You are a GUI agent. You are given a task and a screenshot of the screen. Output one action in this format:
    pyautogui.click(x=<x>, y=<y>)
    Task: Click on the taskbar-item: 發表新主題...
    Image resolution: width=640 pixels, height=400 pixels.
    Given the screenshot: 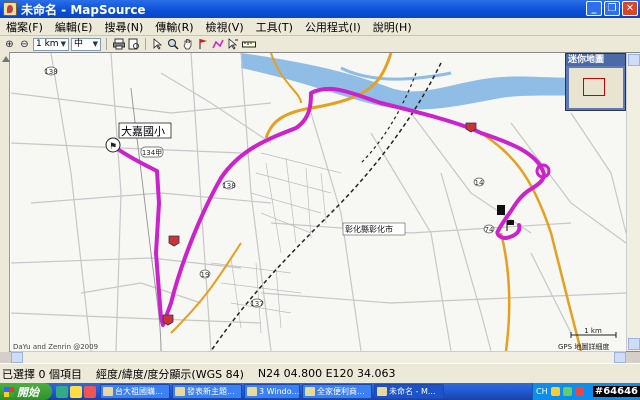 What is the action you would take?
    pyautogui.click(x=207, y=391)
    